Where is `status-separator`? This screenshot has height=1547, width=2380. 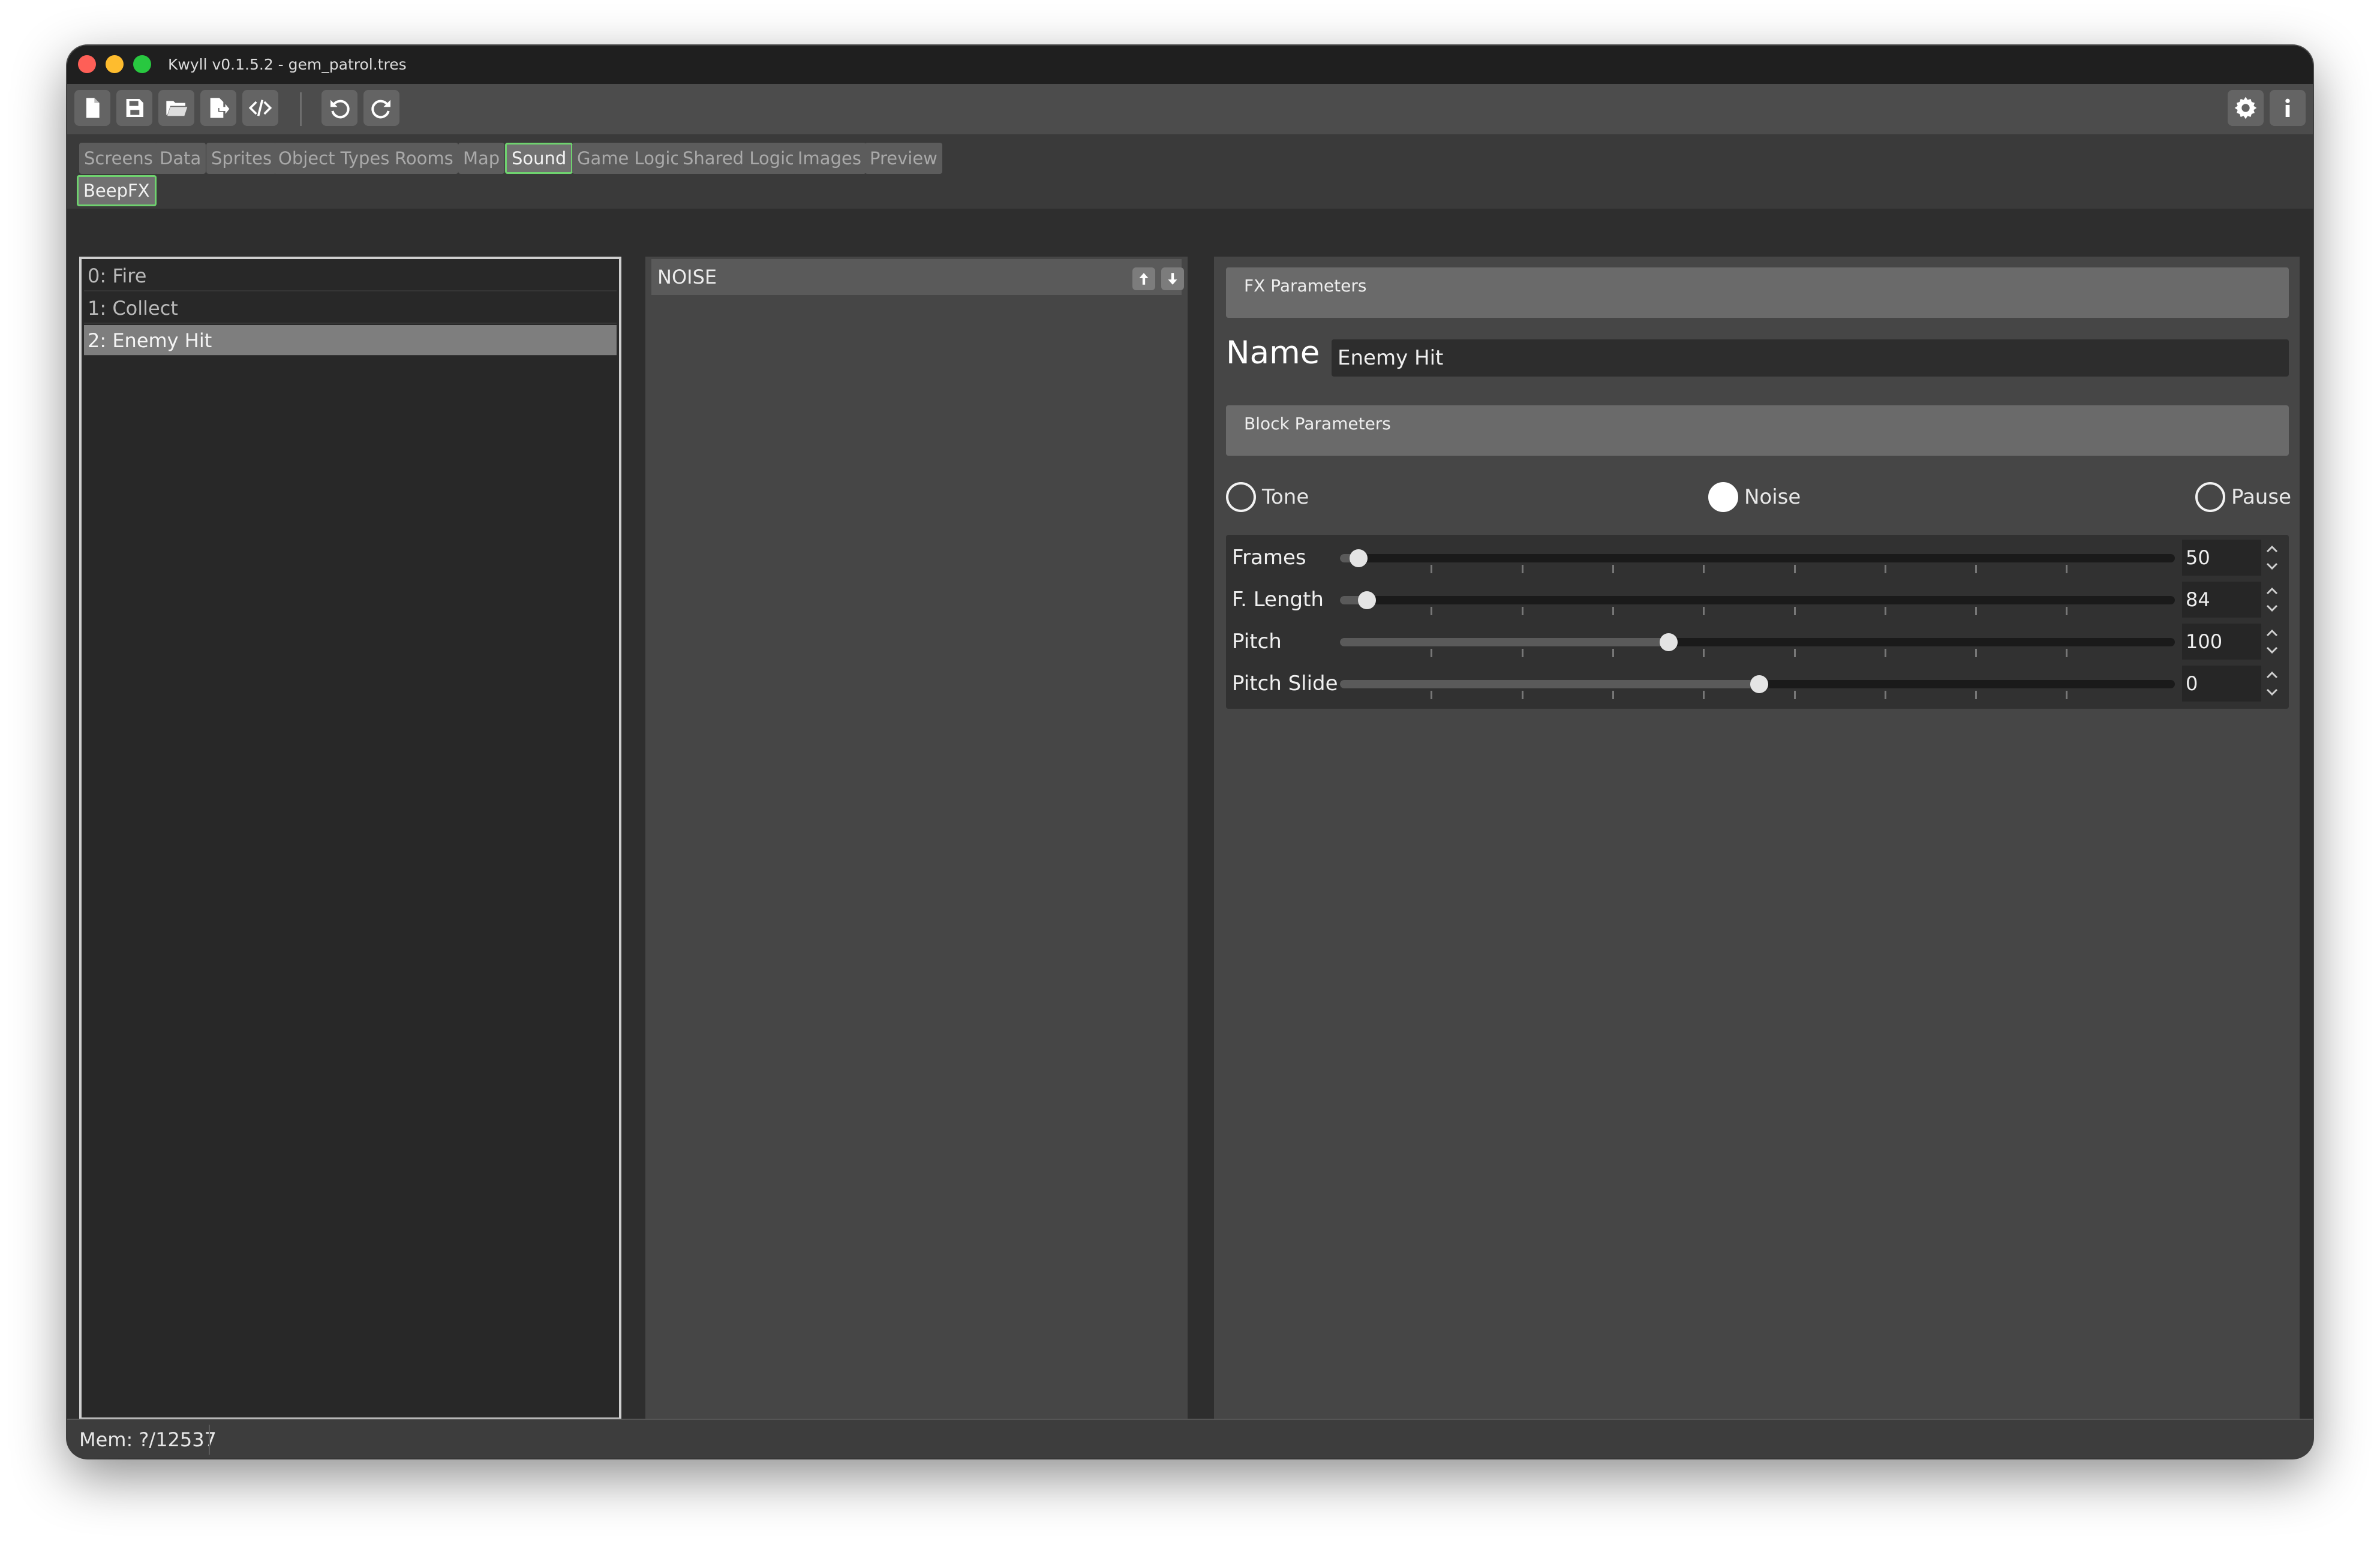
status-separator is located at coordinates (210, 1440).